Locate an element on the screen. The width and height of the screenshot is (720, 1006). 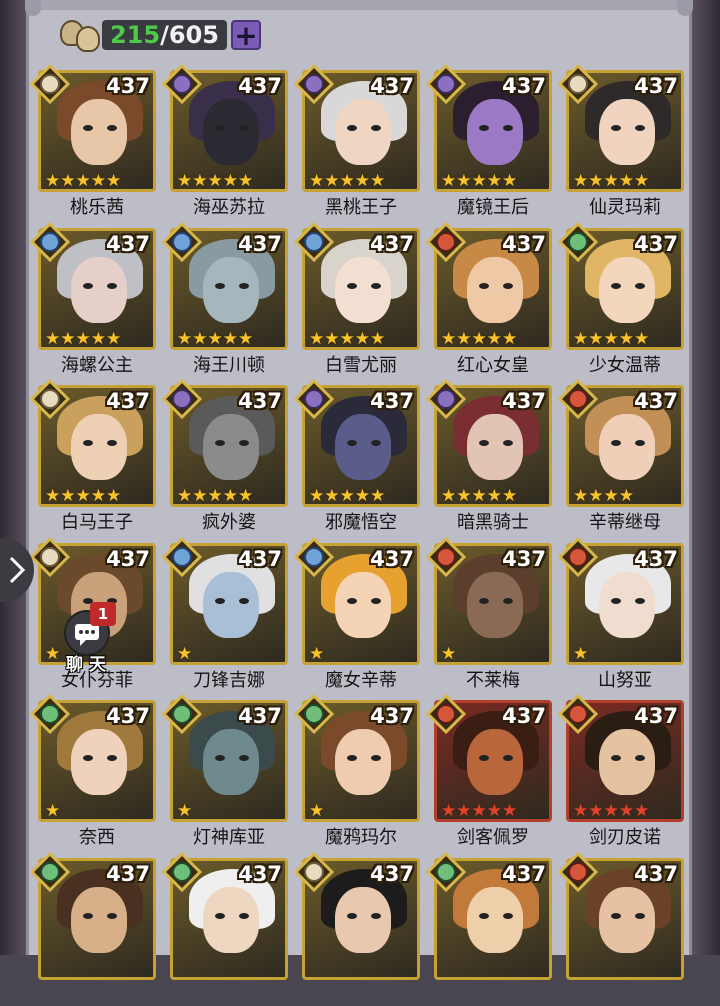
expand-capacity-button: + is located at coordinates (245, 35).